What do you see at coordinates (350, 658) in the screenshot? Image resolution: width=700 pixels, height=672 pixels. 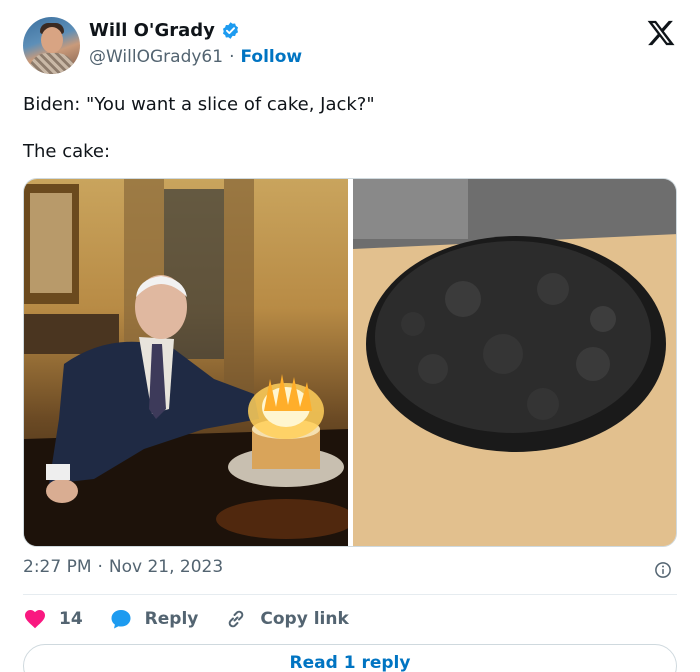 I see `read-replies-button: Read 1 reply` at bounding box center [350, 658].